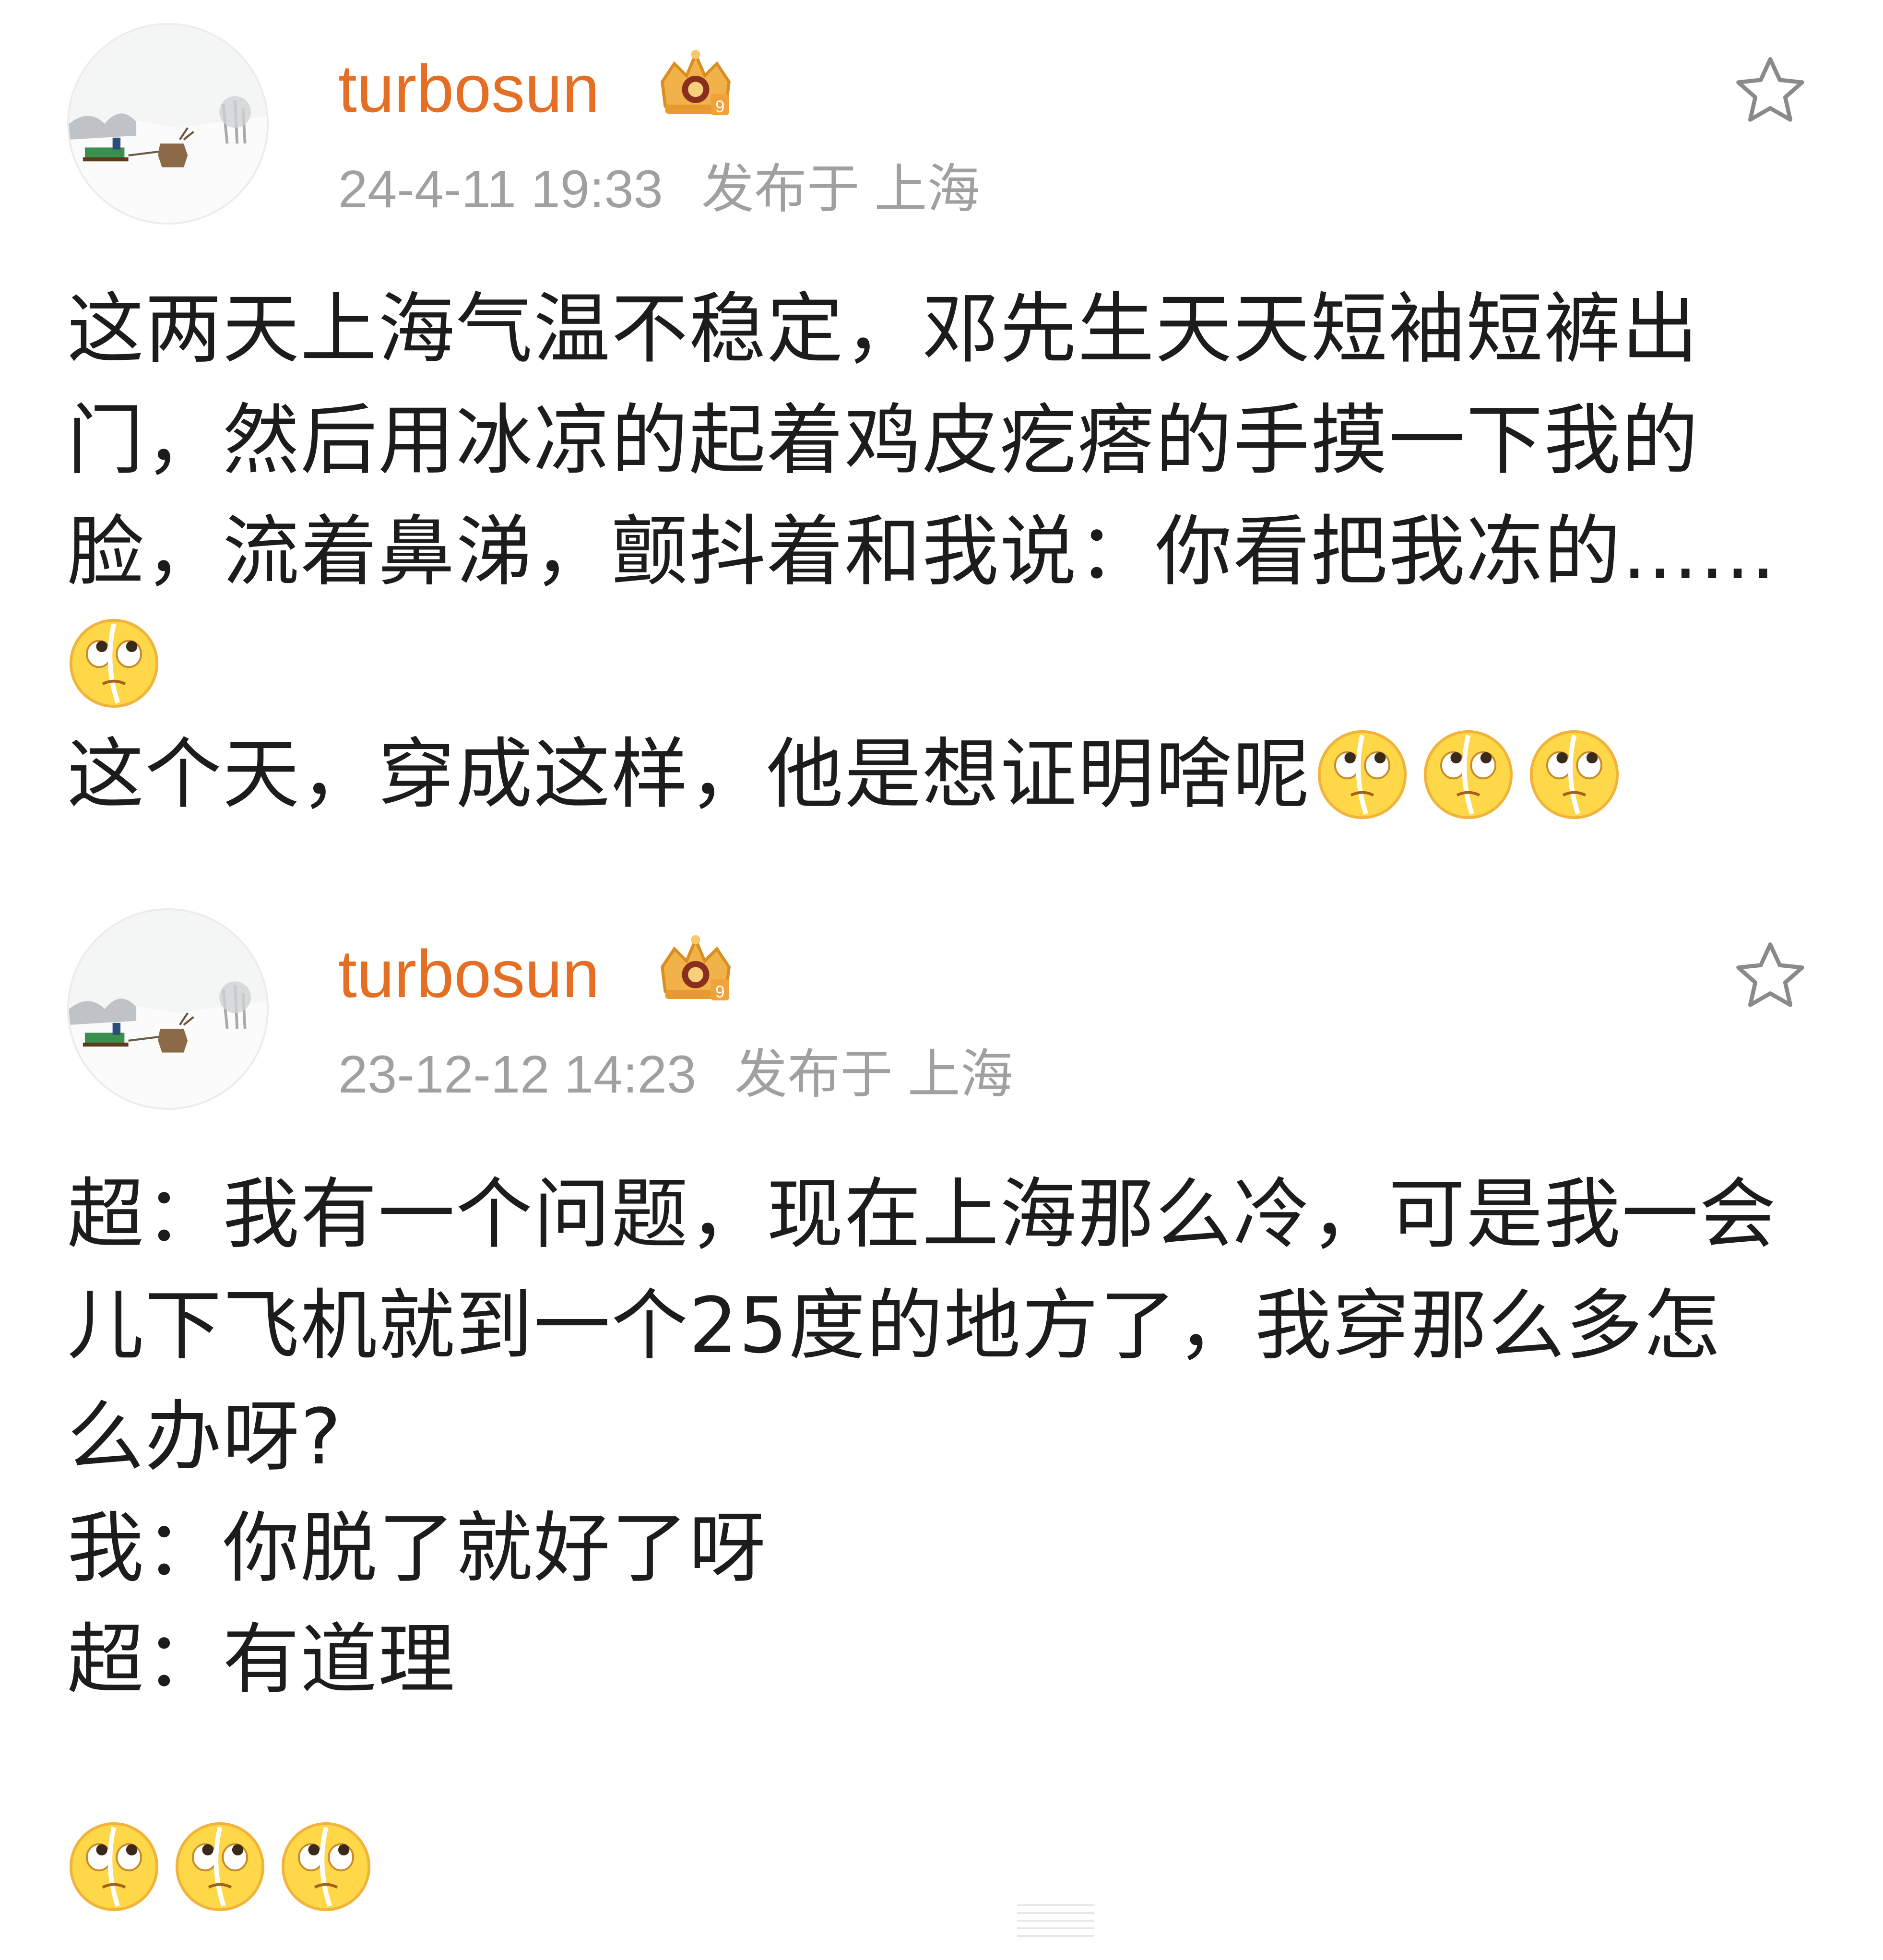  I want to click on text-line: 这两天上海气温不稳定，邓先生天天短袖短裤出, so click(883, 329).